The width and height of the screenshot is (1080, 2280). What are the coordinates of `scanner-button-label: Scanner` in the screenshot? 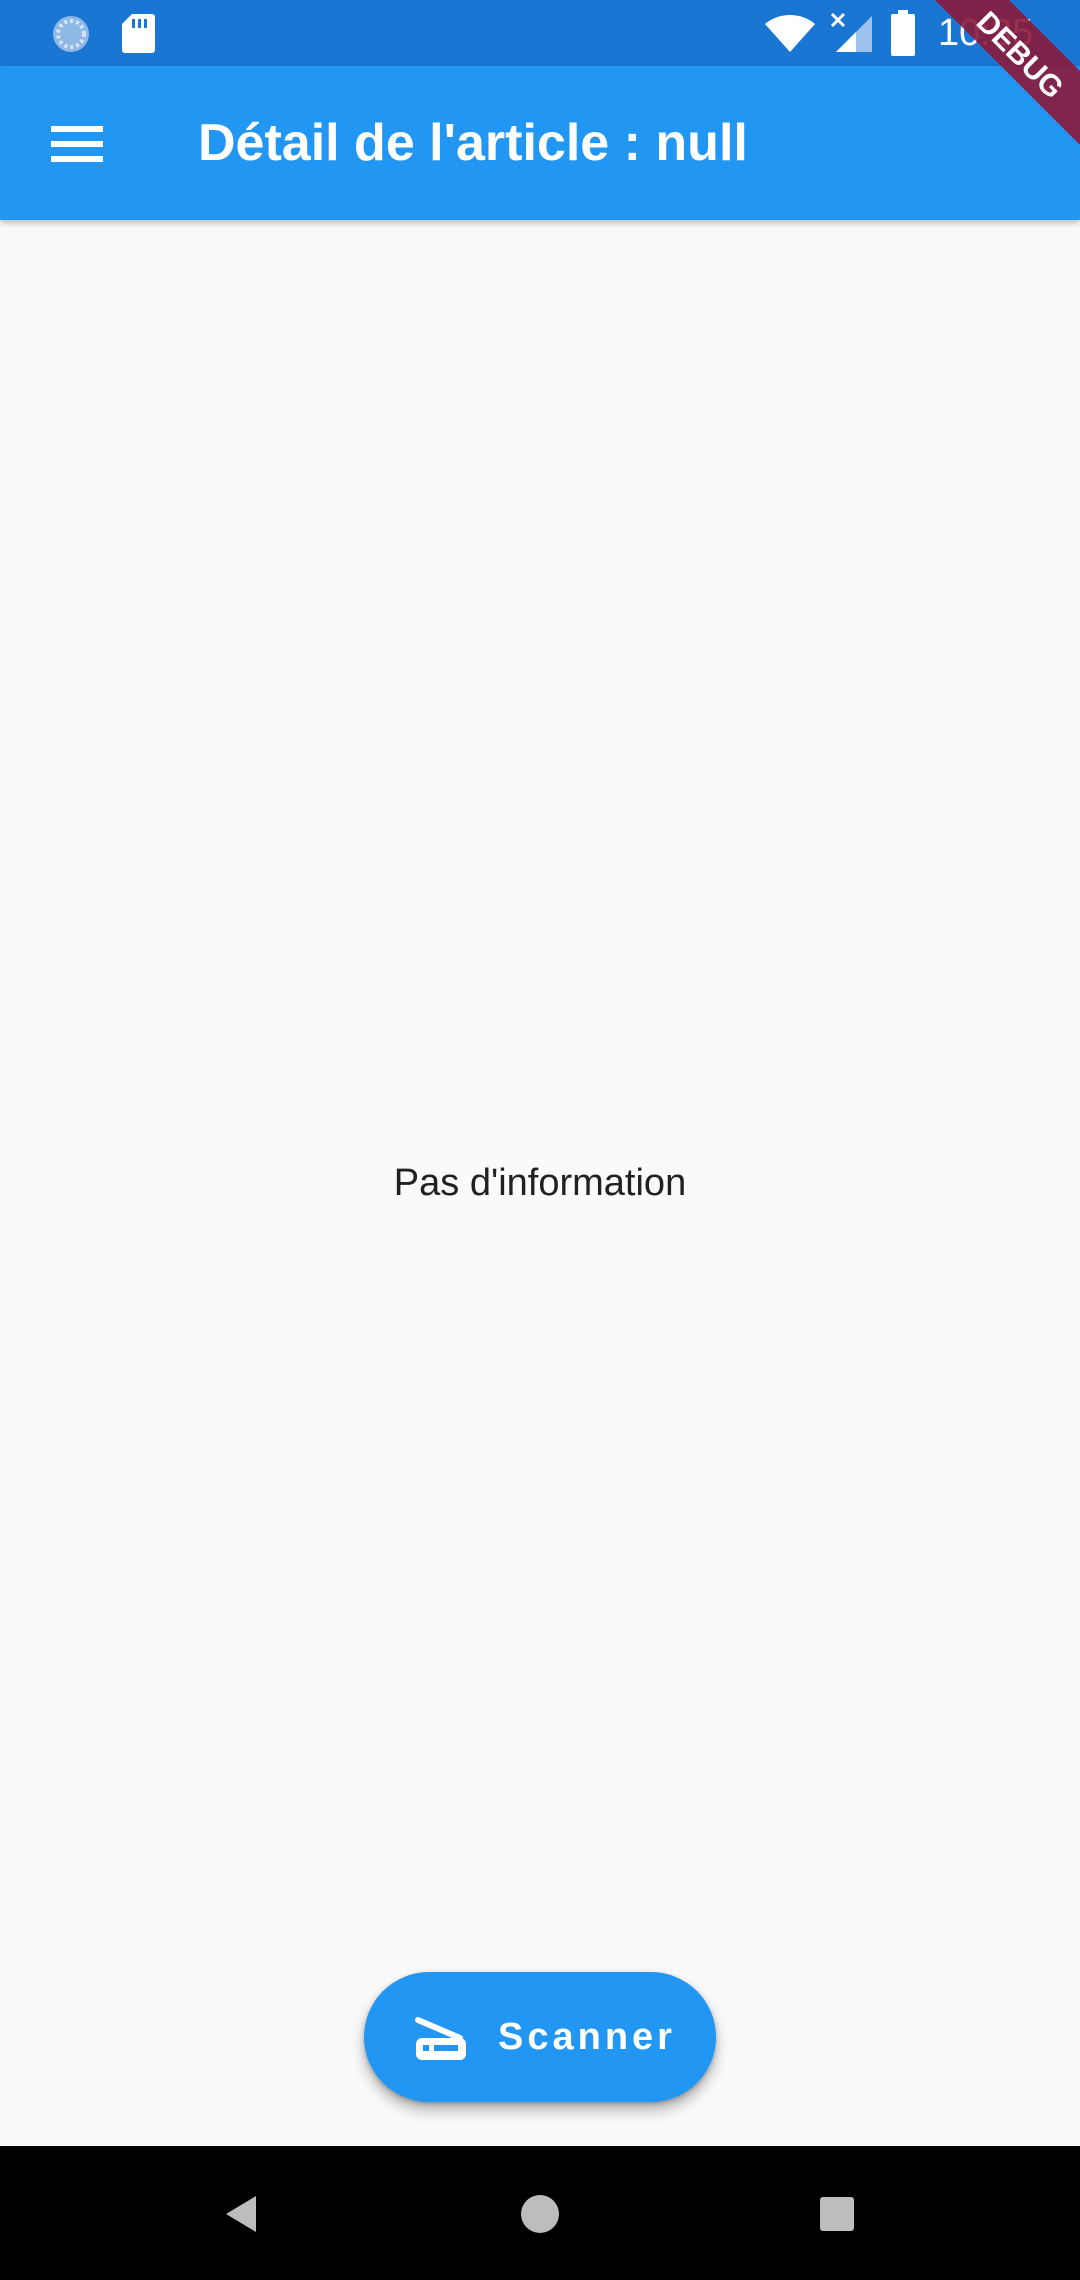 It's located at (587, 2037).